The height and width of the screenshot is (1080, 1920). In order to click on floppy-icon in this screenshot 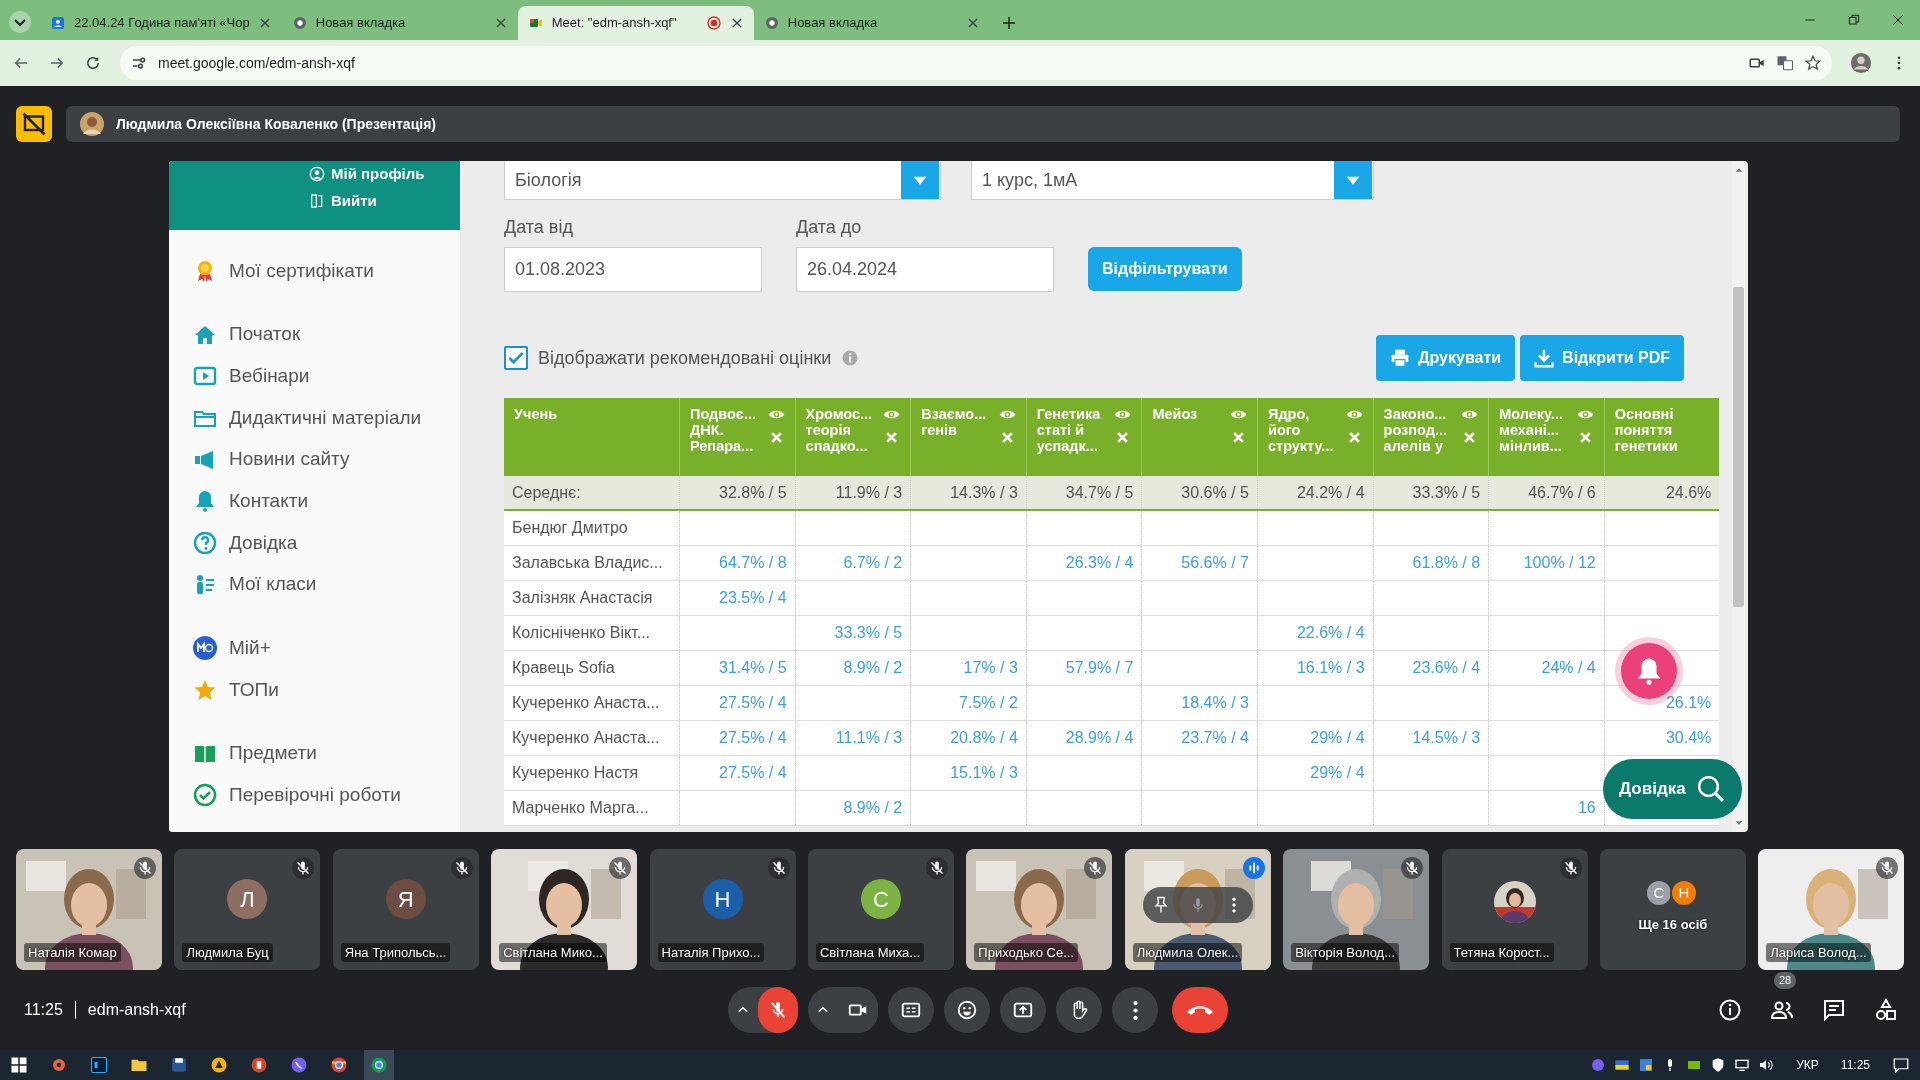, I will do `click(179, 1065)`.